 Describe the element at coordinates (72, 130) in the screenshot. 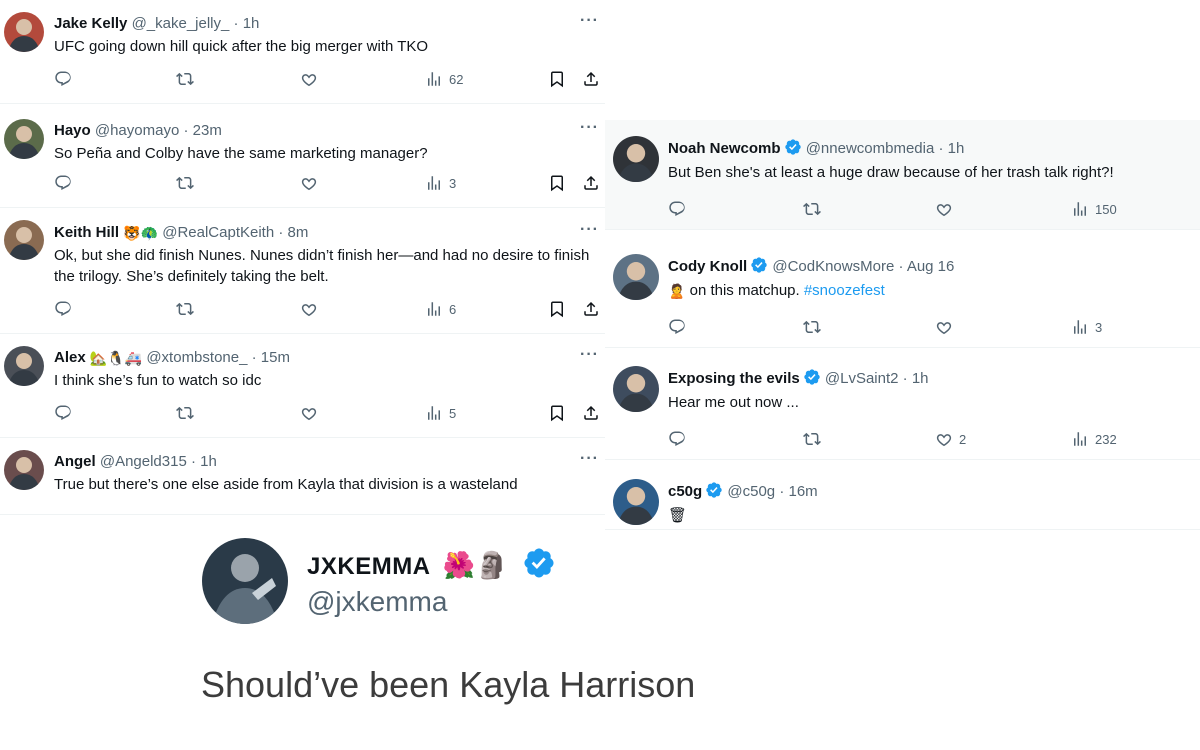

I see `author-name: Hayo` at that location.